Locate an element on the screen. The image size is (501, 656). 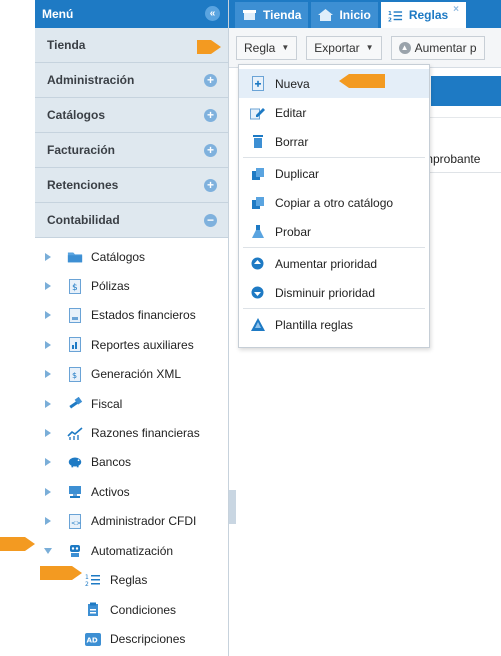
tab-inicio: Inicio is located at coordinates (344, 15).